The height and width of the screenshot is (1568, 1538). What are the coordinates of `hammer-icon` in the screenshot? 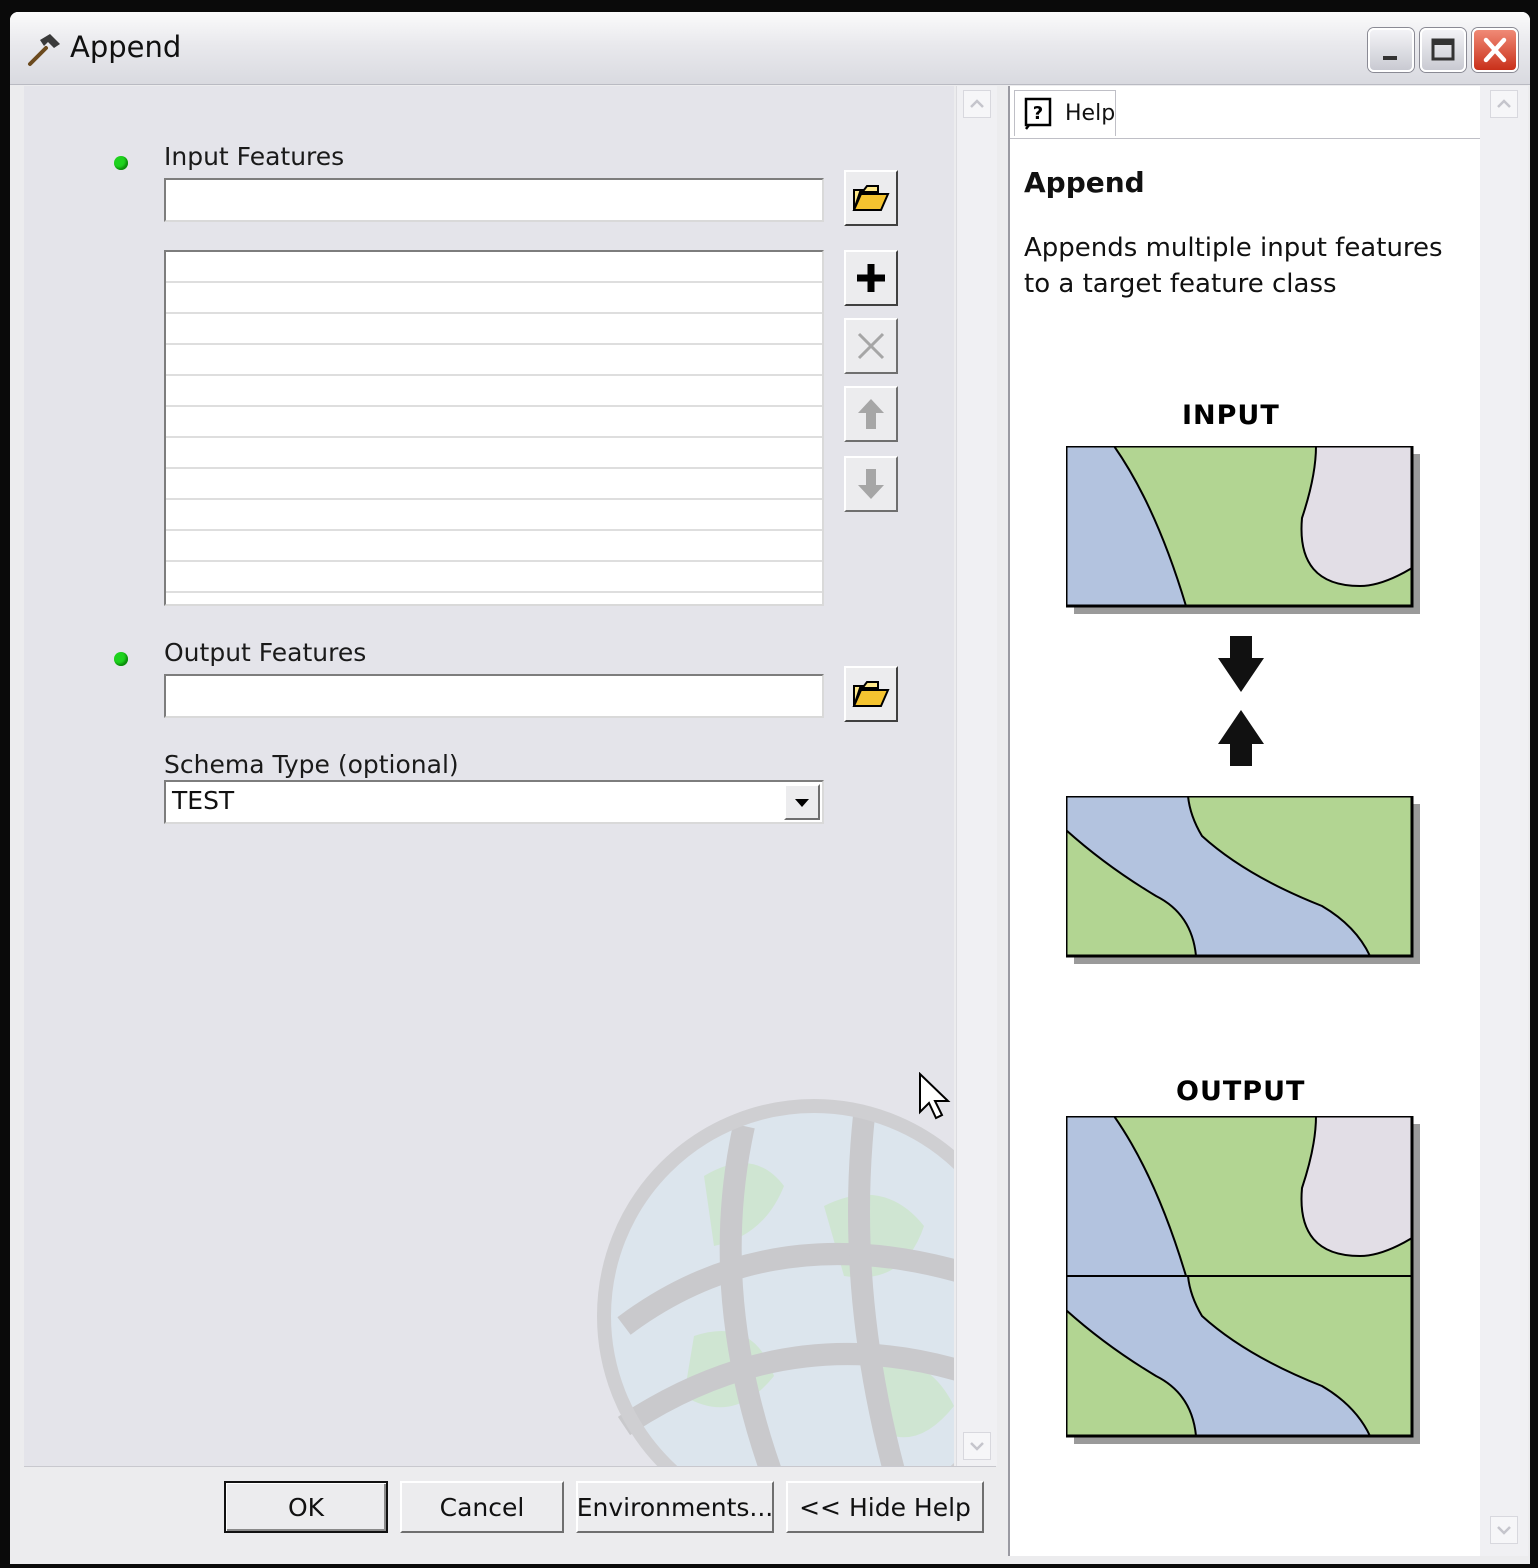 It's located at (44, 50).